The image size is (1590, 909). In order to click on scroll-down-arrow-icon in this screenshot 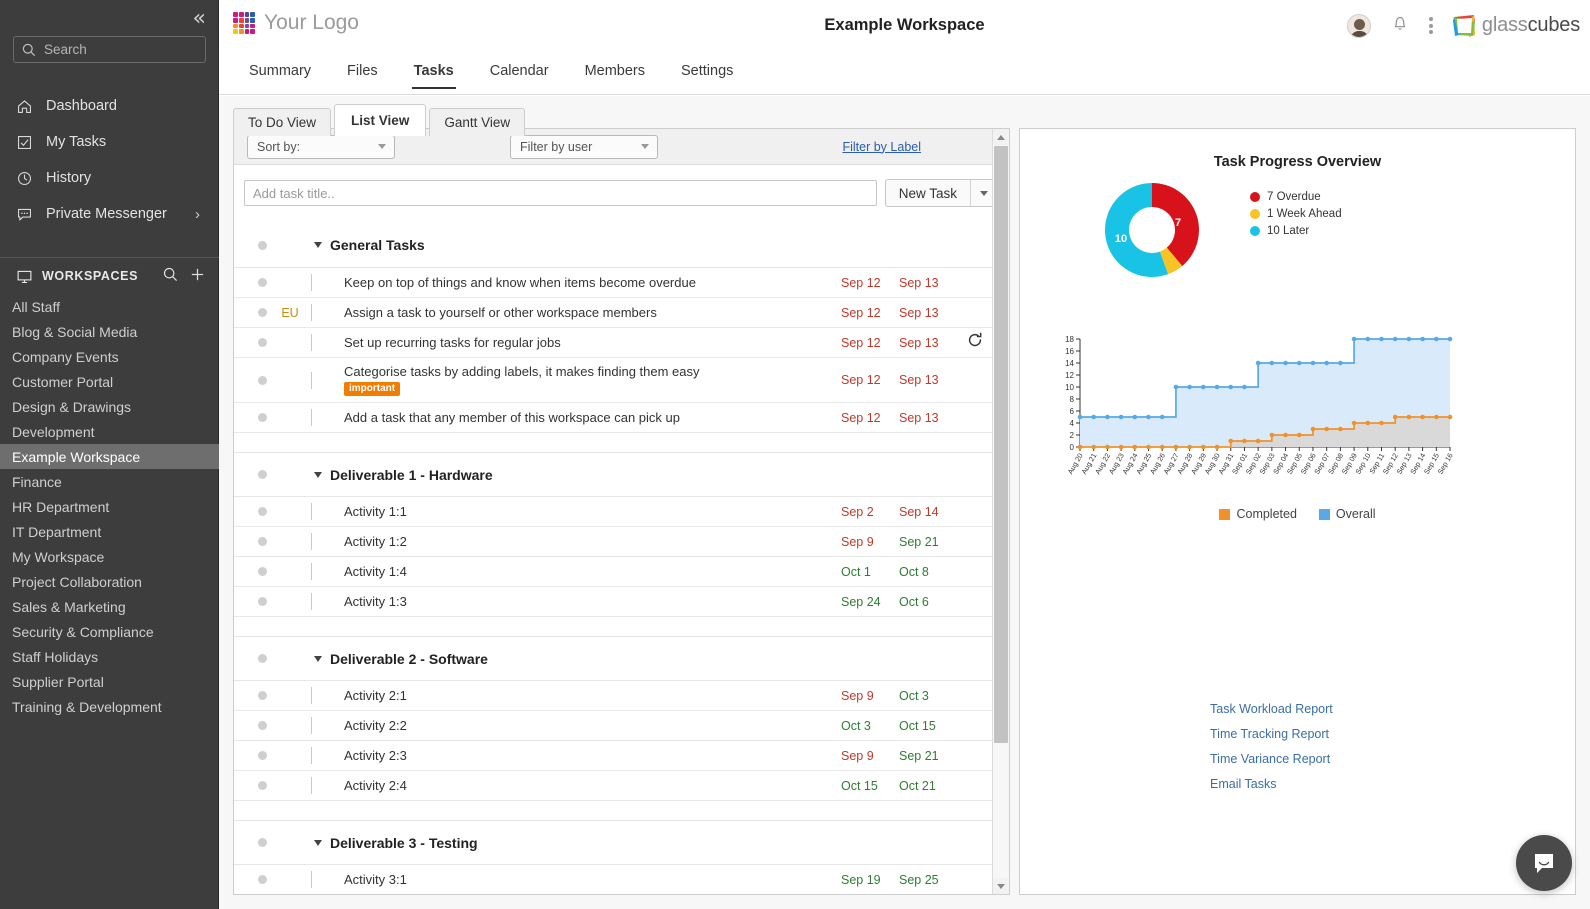, I will do `click(1001, 886)`.